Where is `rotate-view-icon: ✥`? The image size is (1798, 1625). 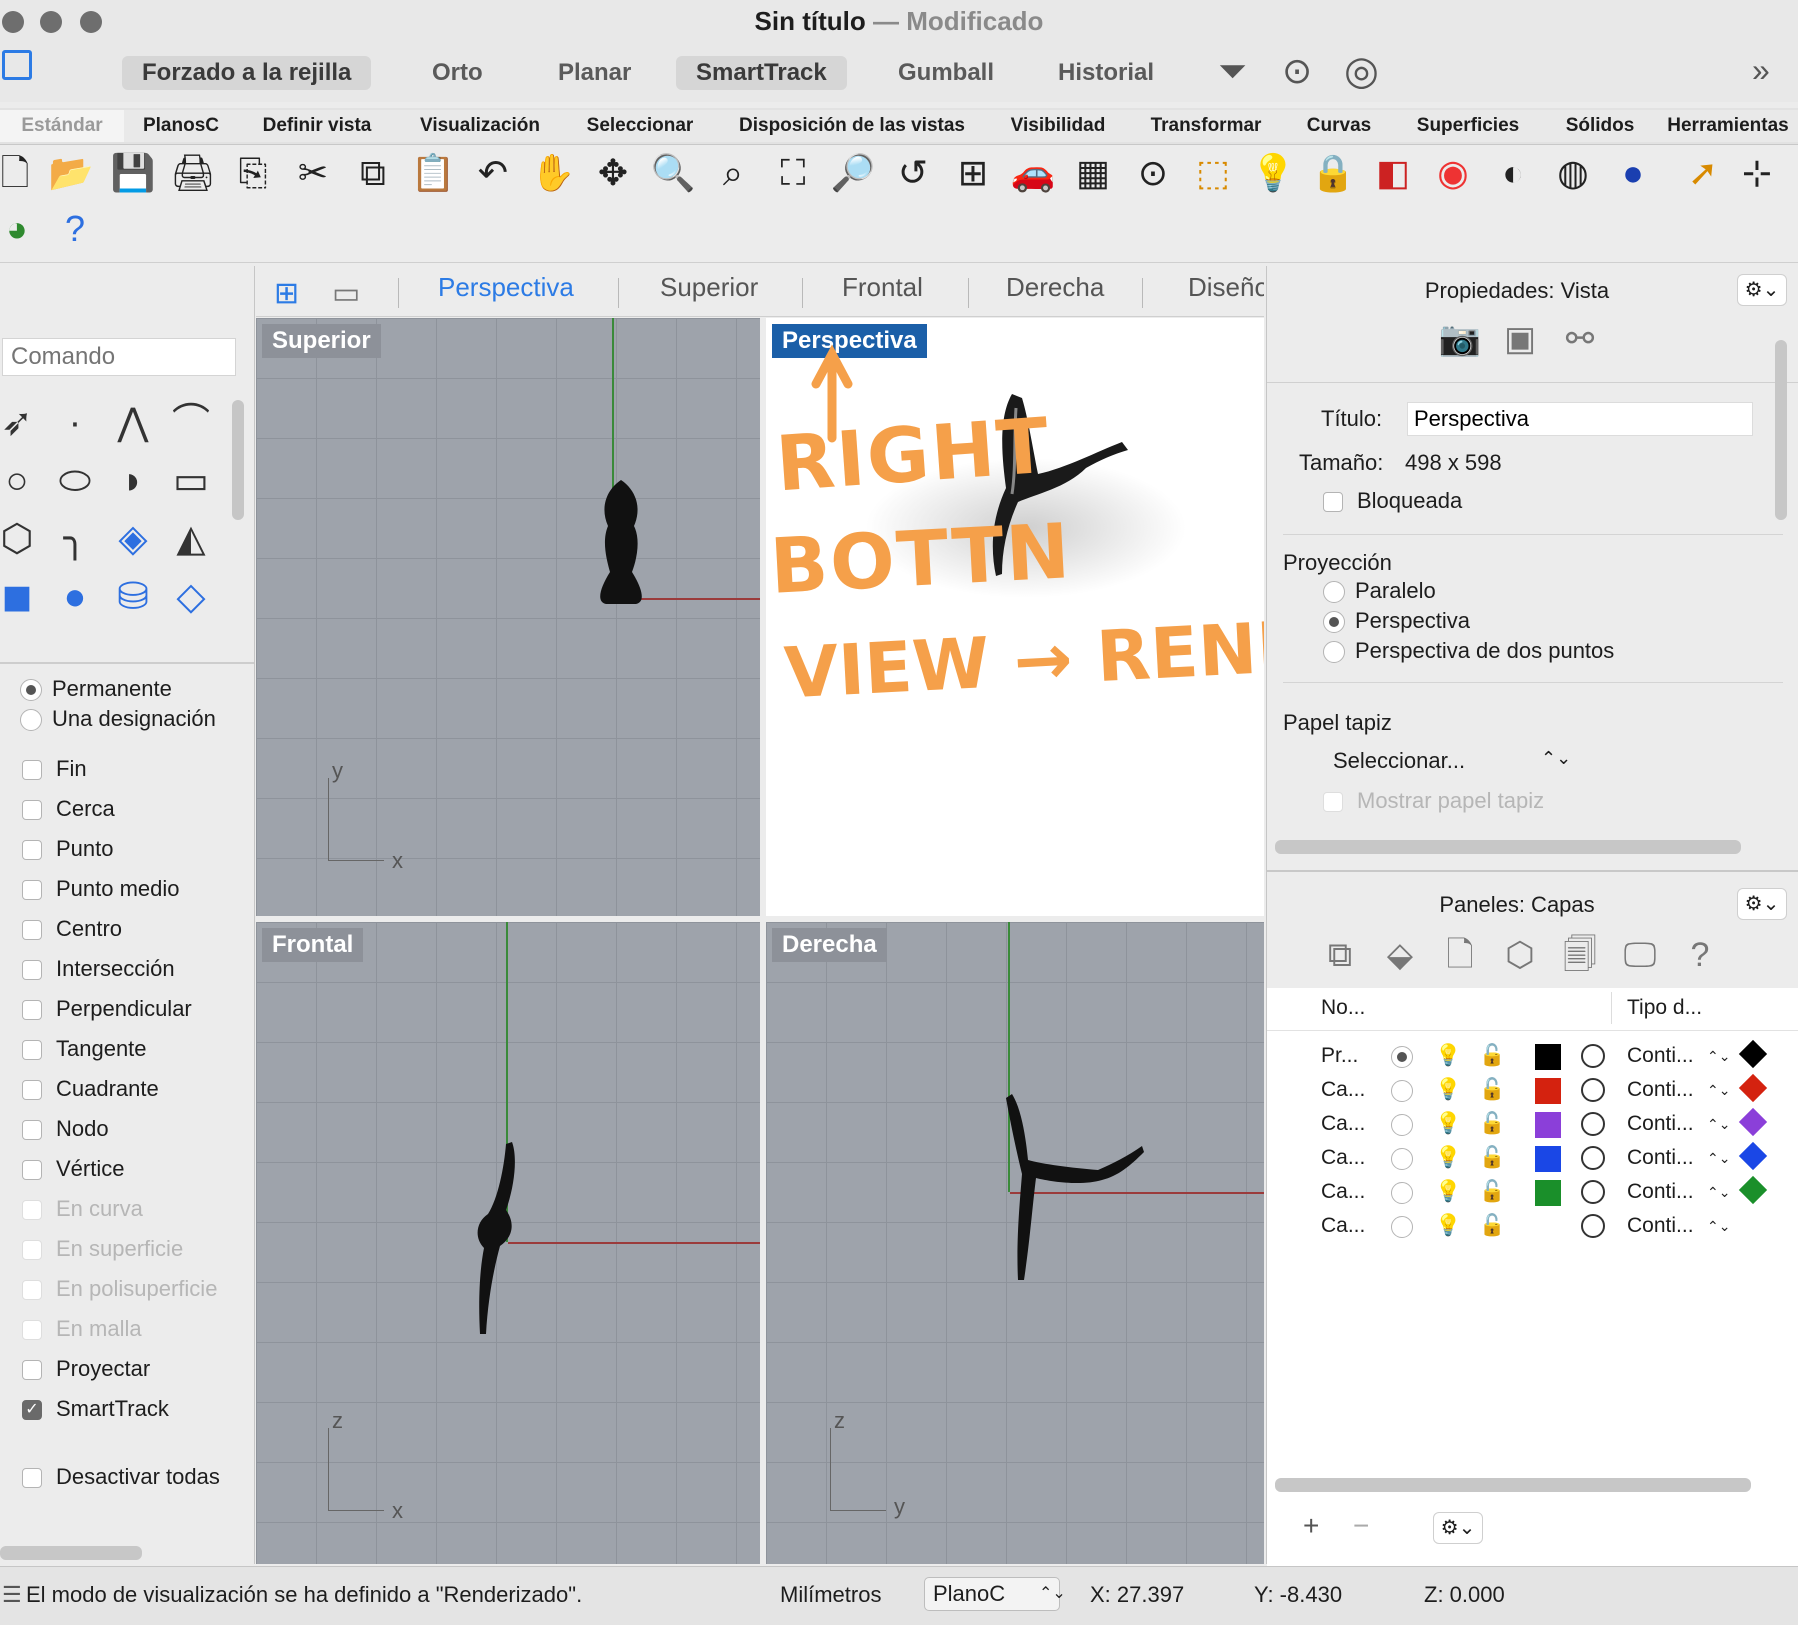
rotate-view-icon: ✥ is located at coordinates (613, 173).